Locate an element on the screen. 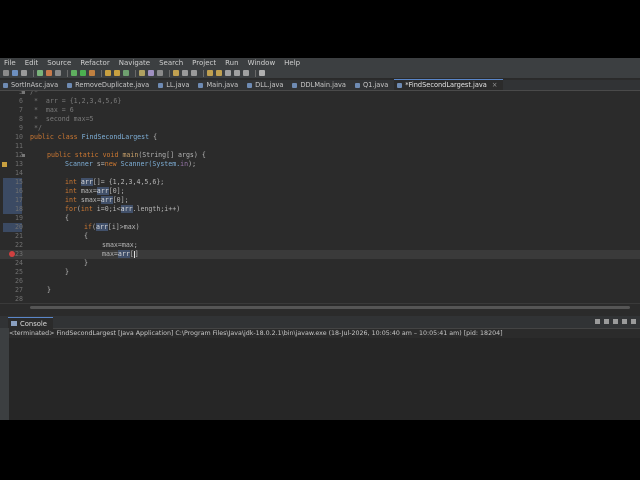 Image resolution: width=640 pixels, height=480 pixels. close-tab-icon: × is located at coordinates (495, 85).